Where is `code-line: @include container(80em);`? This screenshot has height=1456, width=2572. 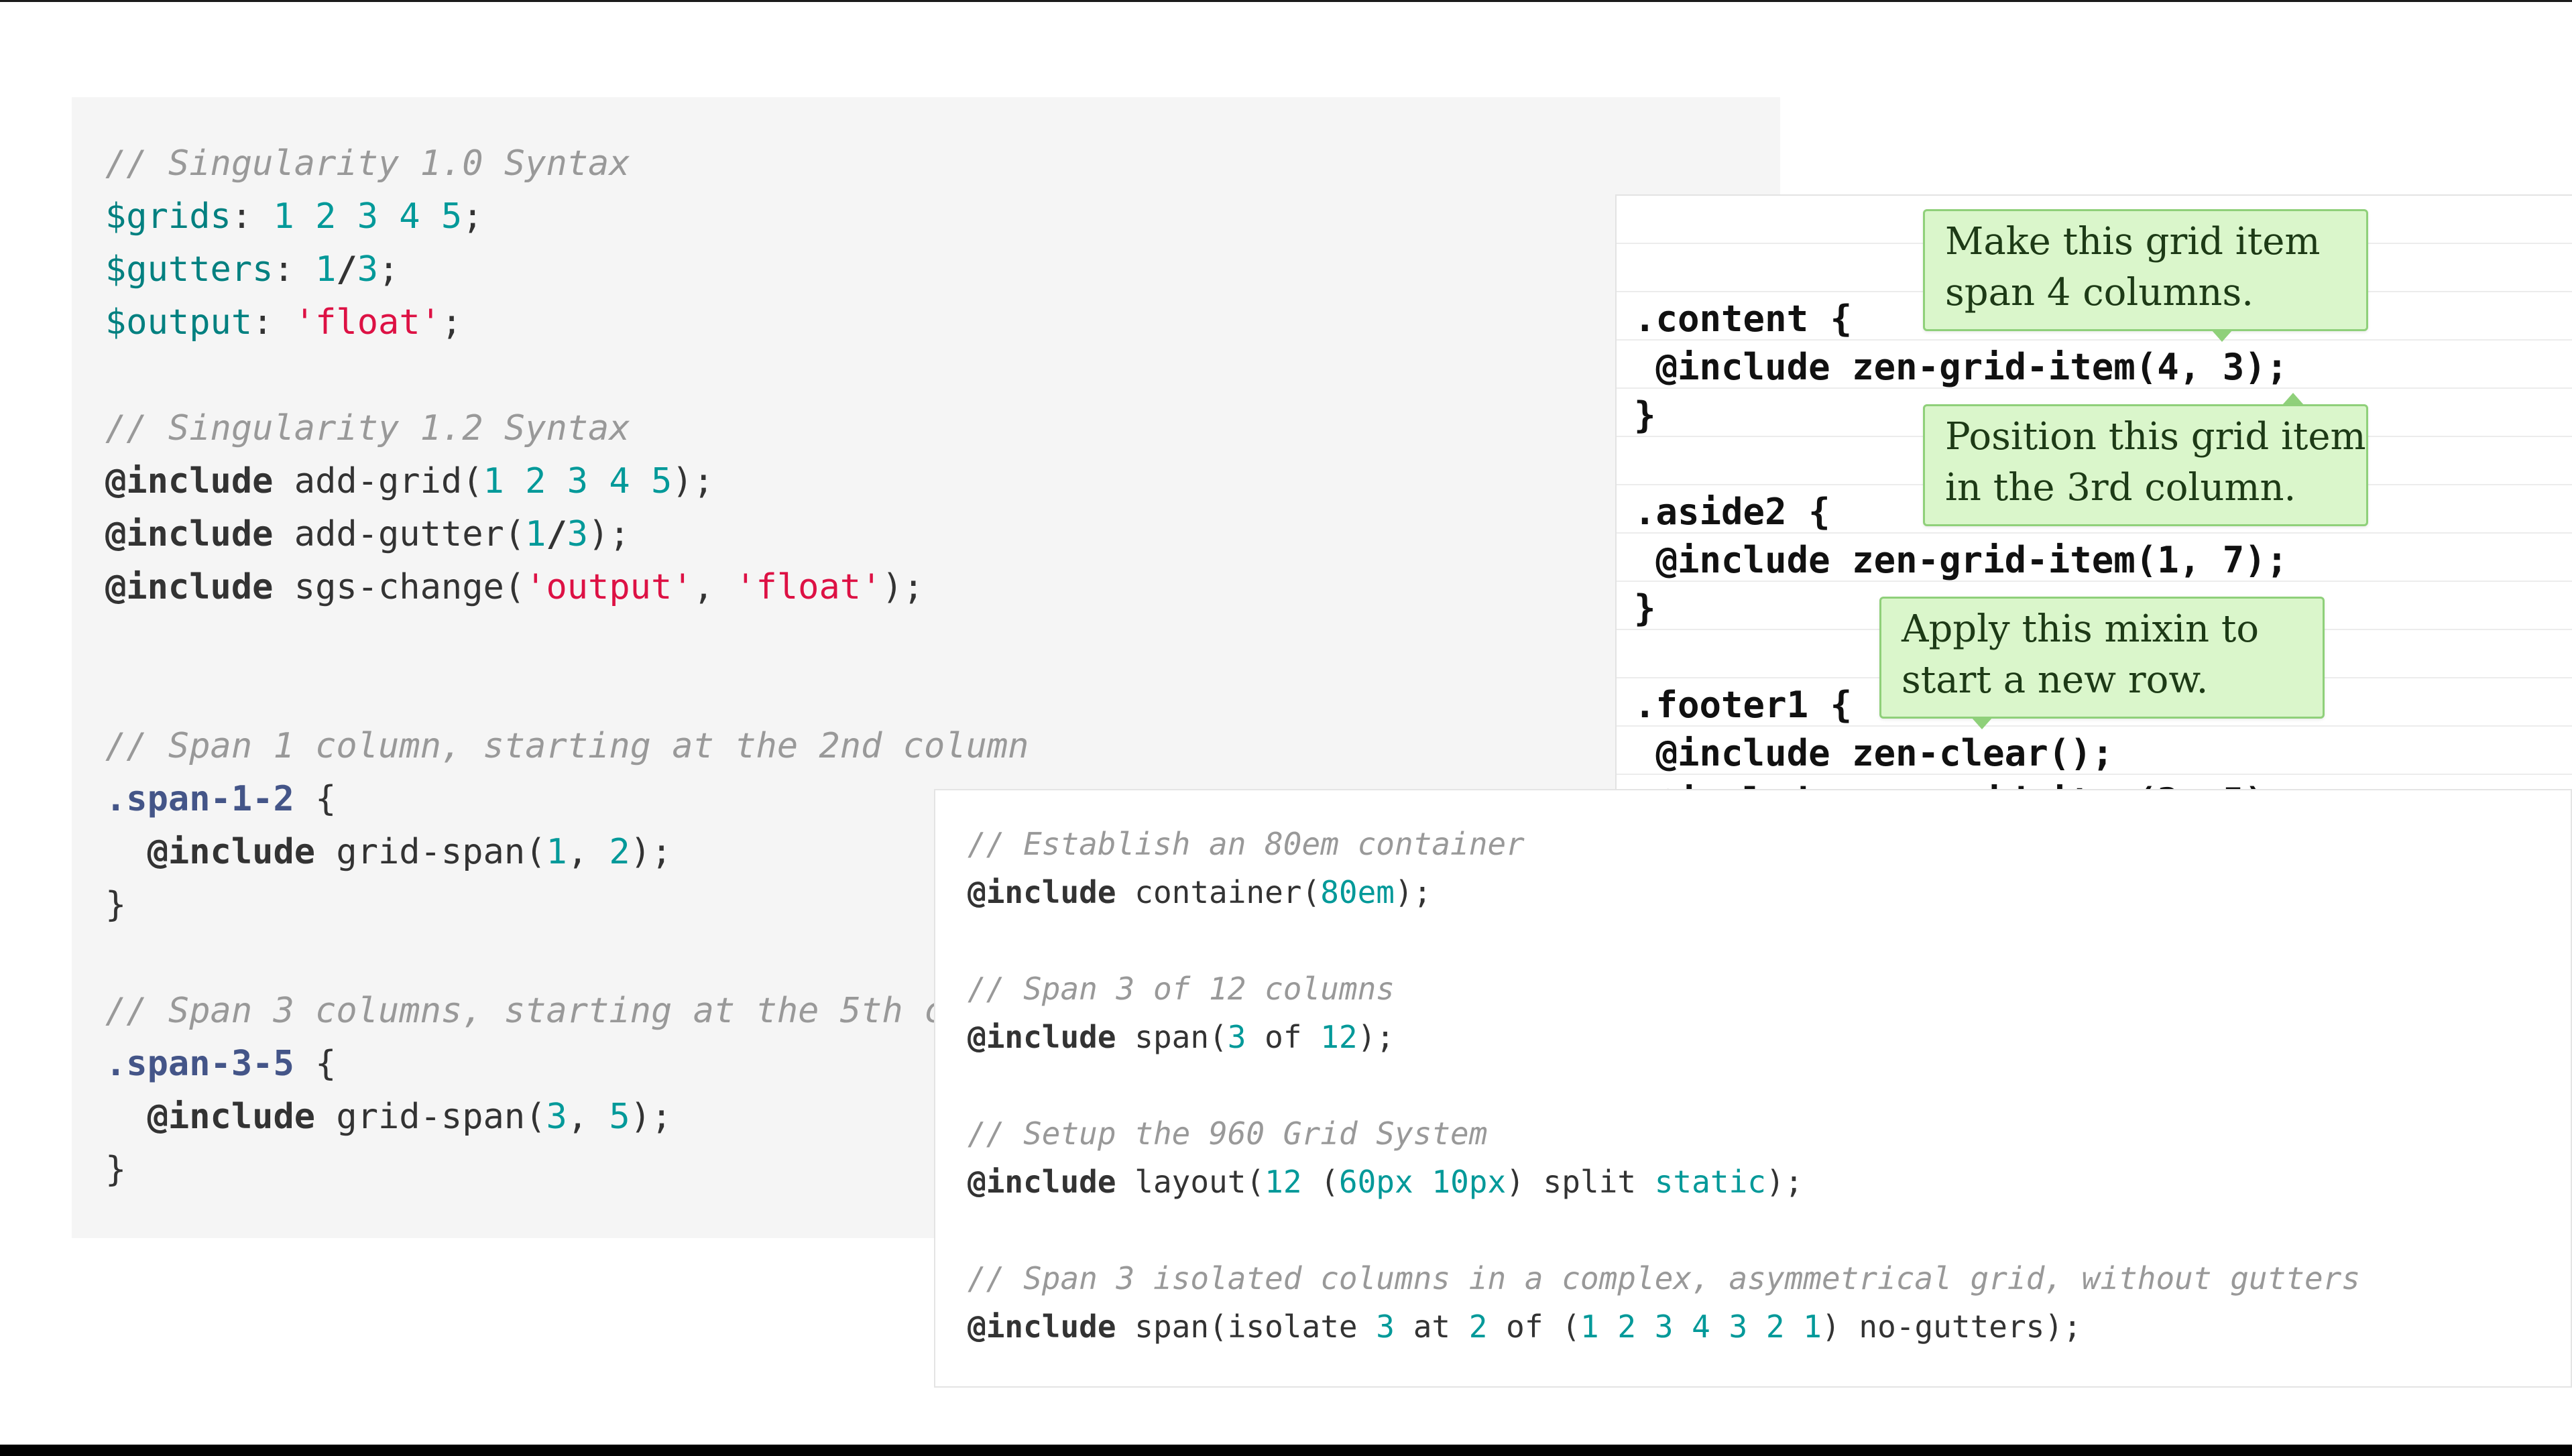
code-line: @include container(80em); is located at coordinates (1664, 892).